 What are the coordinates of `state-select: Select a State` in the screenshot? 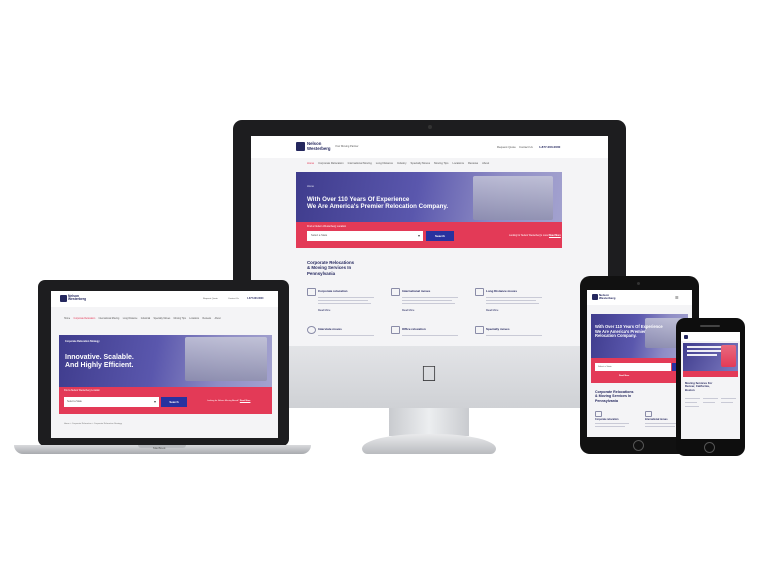 It's located at (633, 367).